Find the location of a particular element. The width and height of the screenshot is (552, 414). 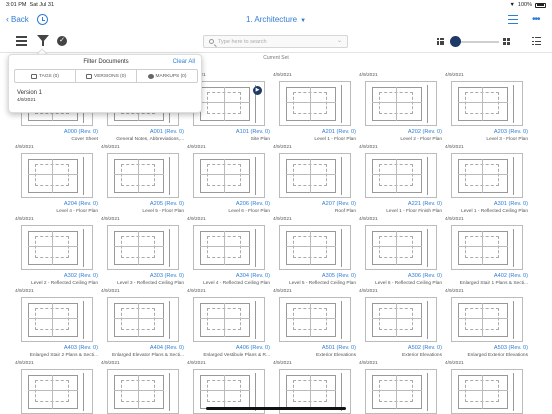

sheet-code: A406 (Rev. 0) is located at coordinates (253, 348).